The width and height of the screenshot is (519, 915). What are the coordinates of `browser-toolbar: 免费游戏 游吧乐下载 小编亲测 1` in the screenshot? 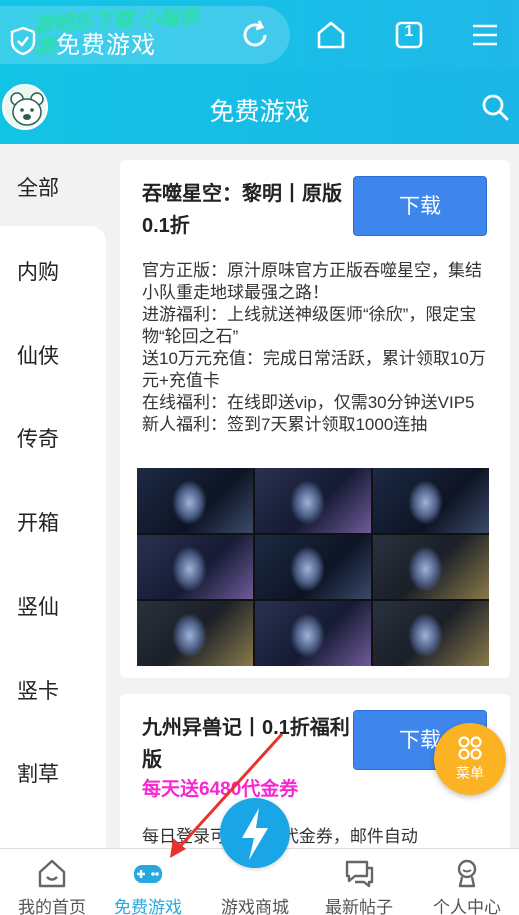 It's located at (259, 35).